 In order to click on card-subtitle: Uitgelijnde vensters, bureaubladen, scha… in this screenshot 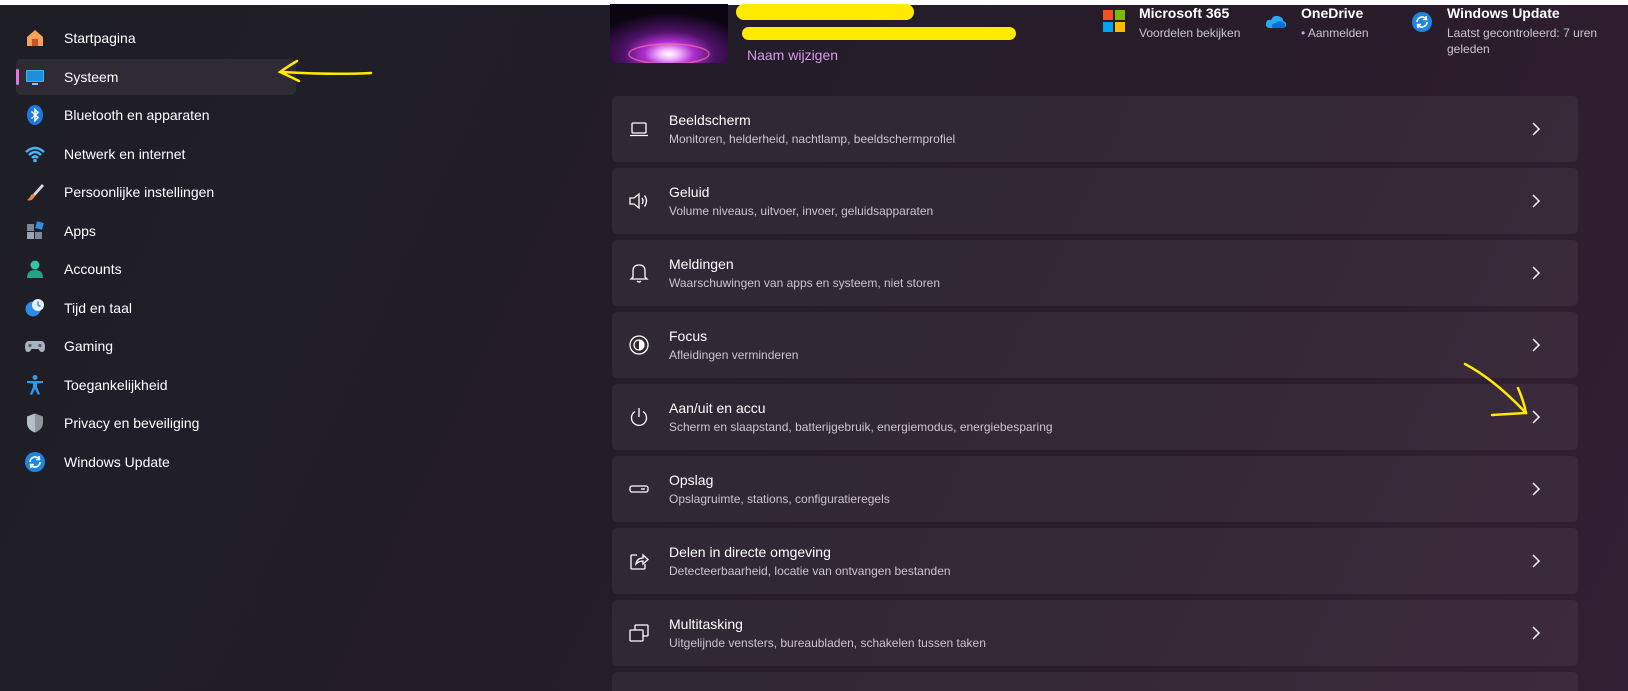, I will do `click(827, 643)`.